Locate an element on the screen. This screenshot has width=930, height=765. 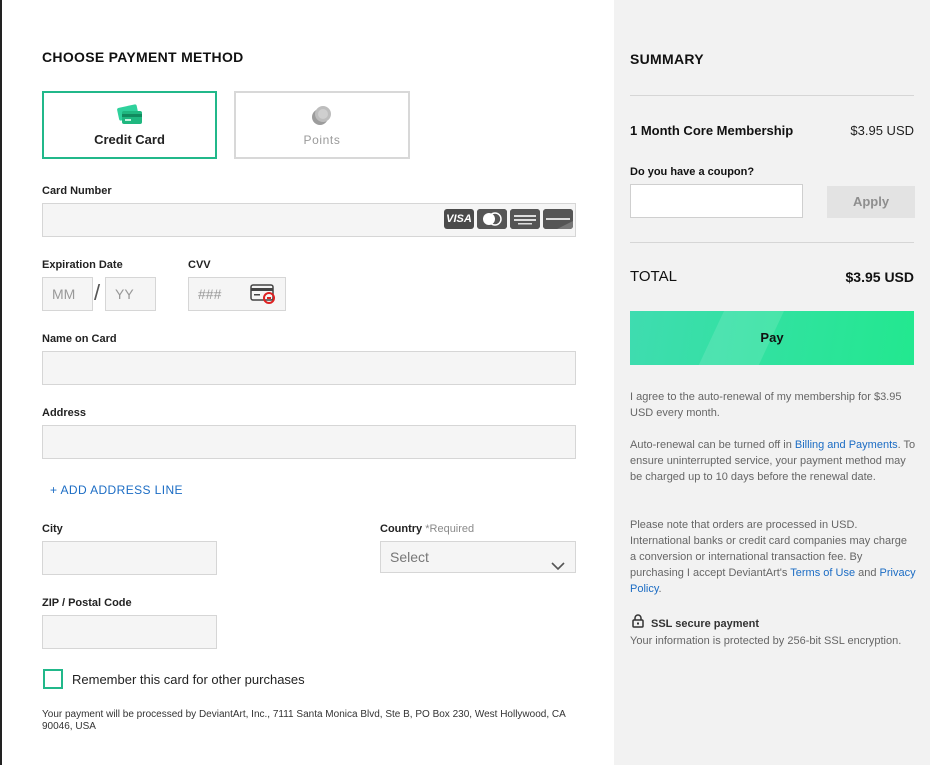
visa-icon: VISA is located at coordinates (459, 219).